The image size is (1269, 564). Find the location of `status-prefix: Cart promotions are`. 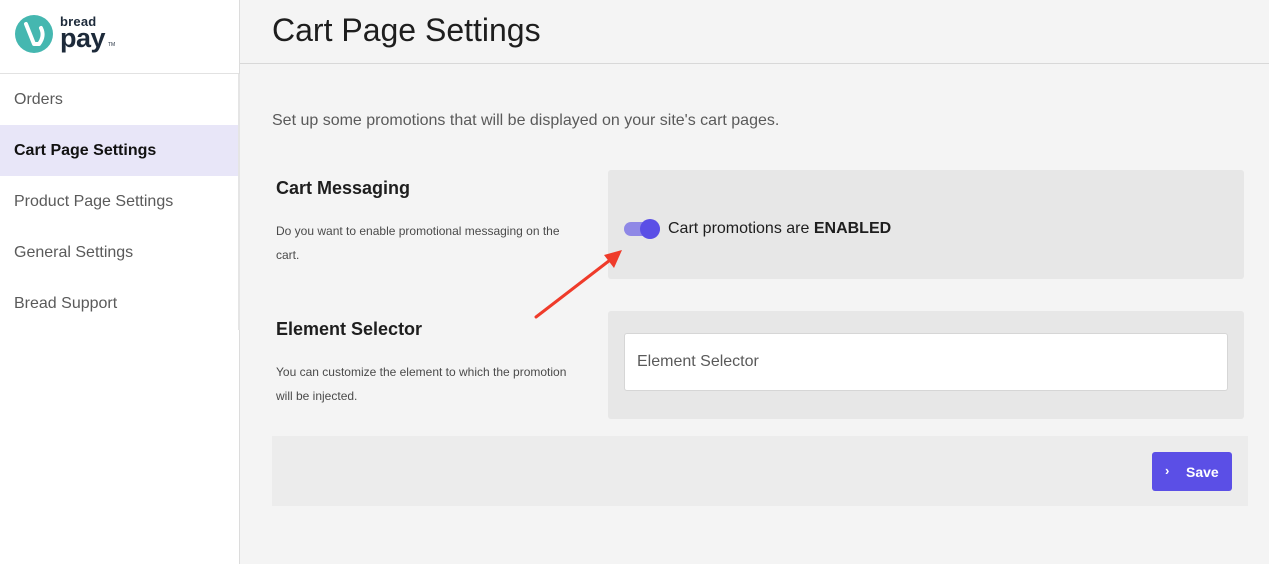

status-prefix: Cart promotions are is located at coordinates (741, 228).